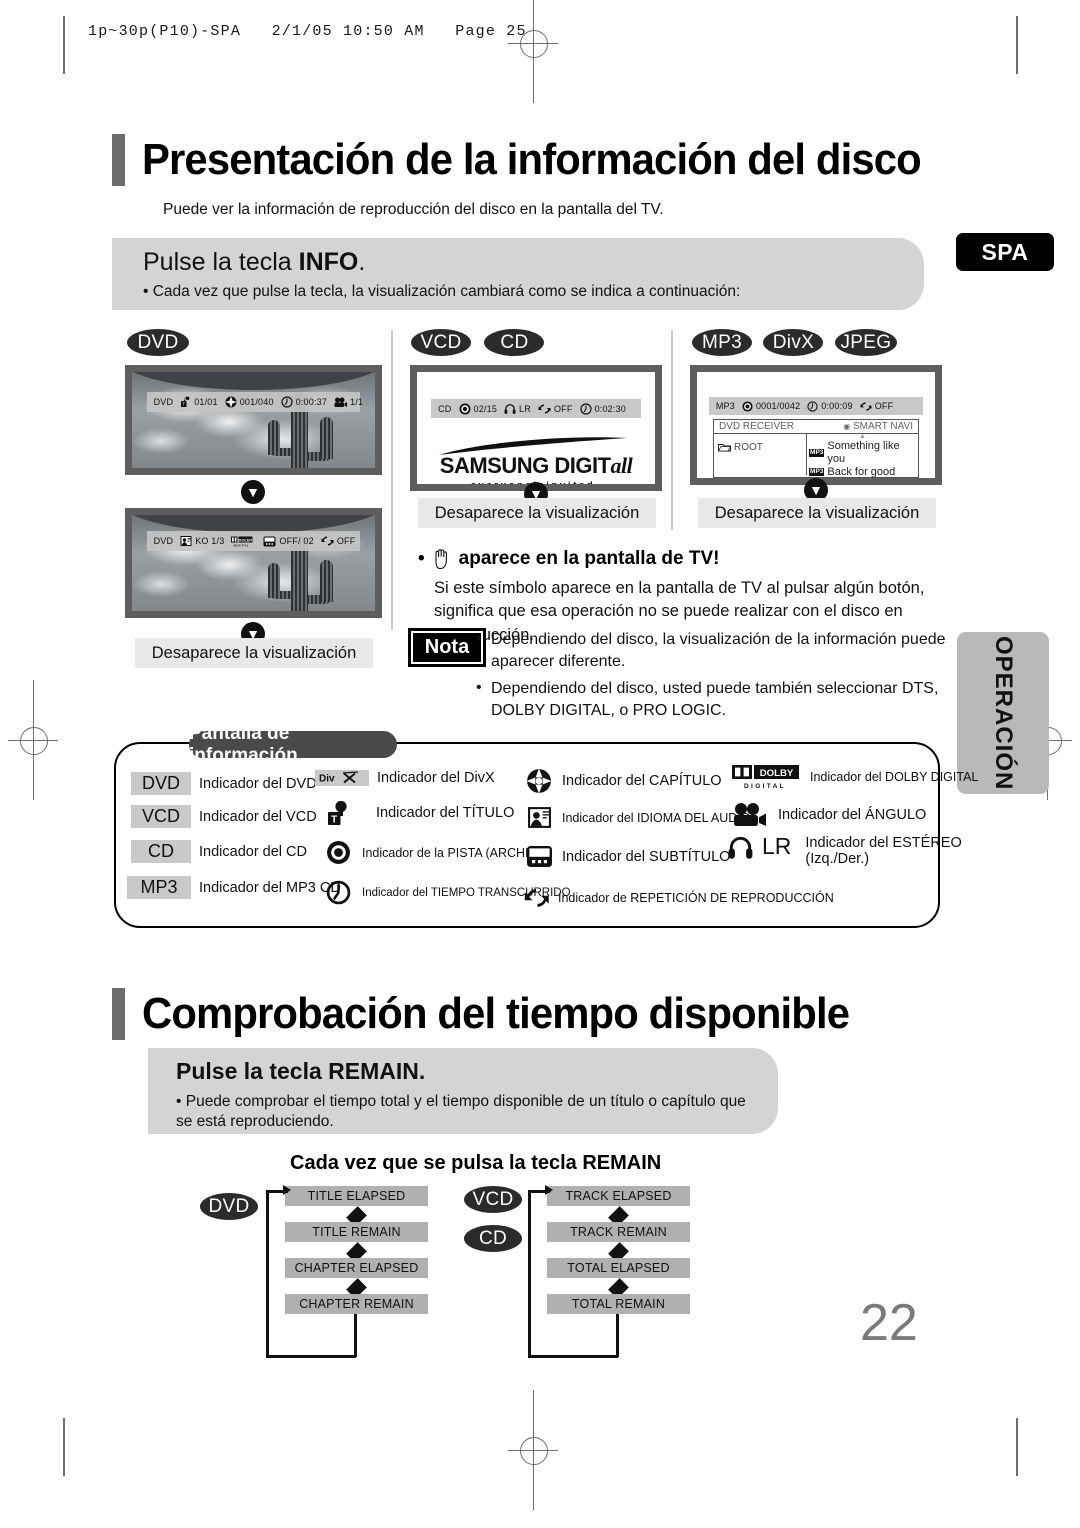 This screenshot has height=1528, width=1080. I want to click on flow-step-cd-2: TOTAL ELAPSED, so click(618, 1268).